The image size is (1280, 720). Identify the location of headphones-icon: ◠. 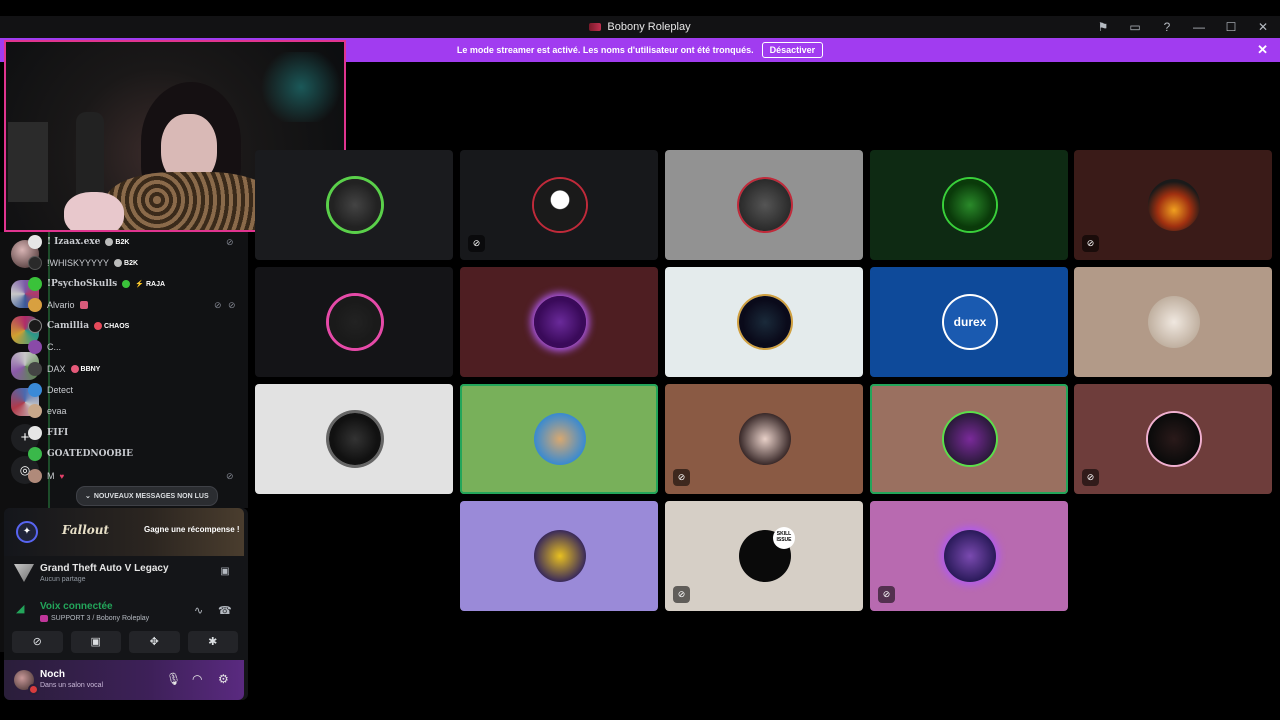
(197, 679).